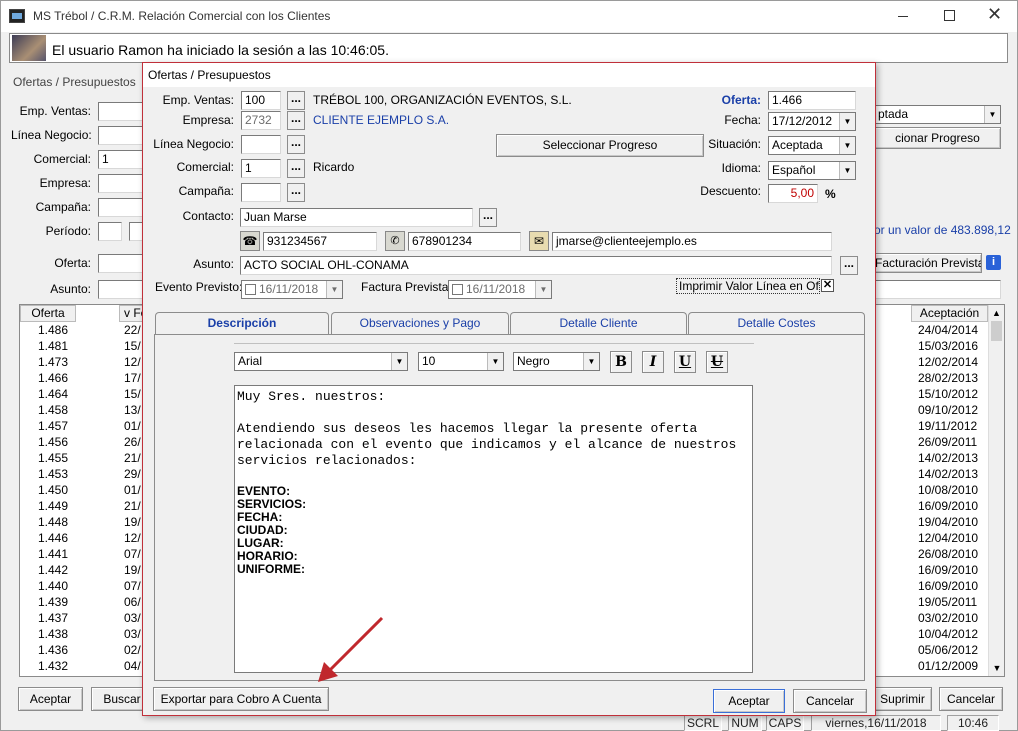  What do you see at coordinates (50, 474) in the screenshot?
I see `table-row-oferta: 1.453` at bounding box center [50, 474].